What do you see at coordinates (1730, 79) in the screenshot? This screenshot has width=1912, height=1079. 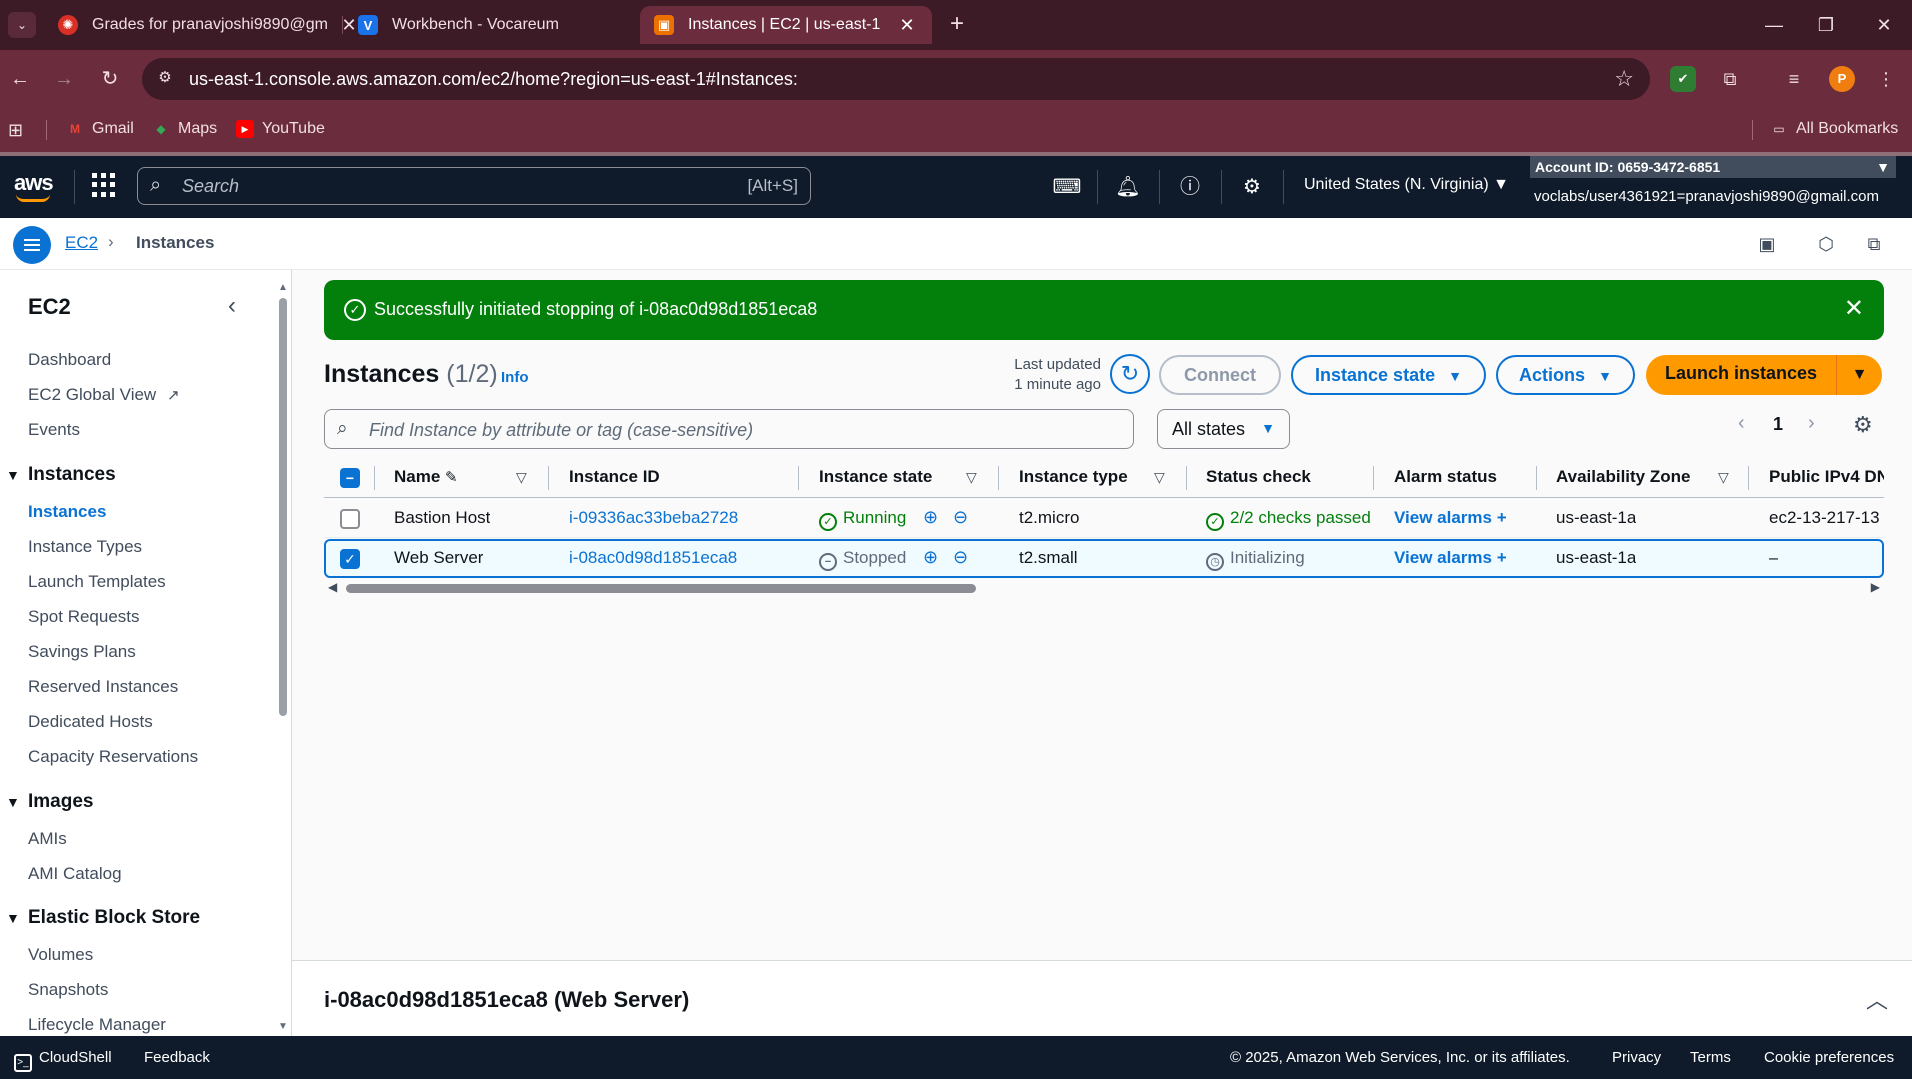 I see `extensions-puzzle-icon: ⧉` at bounding box center [1730, 79].